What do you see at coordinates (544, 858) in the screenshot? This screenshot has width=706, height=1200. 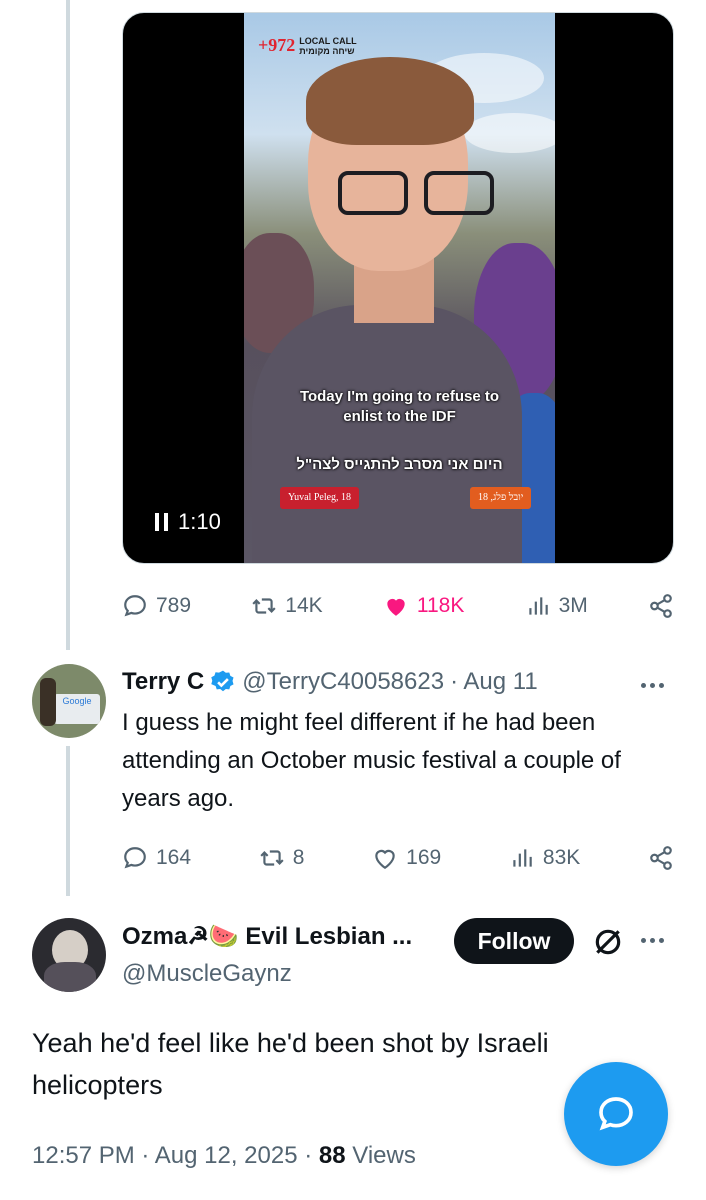 I see `views-button: 83K` at bounding box center [544, 858].